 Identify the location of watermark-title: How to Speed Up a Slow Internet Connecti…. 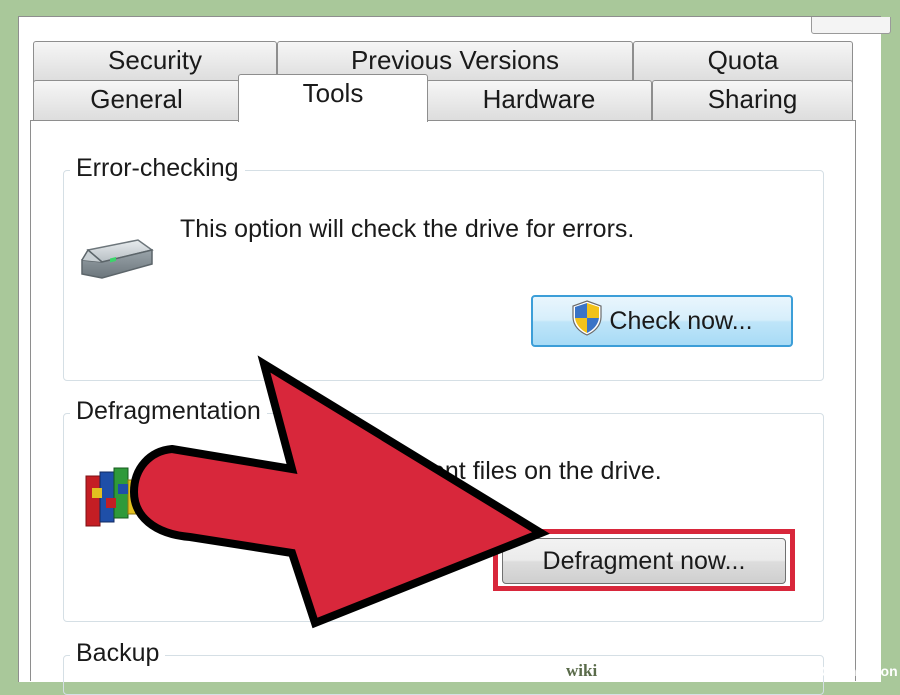
(748, 670).